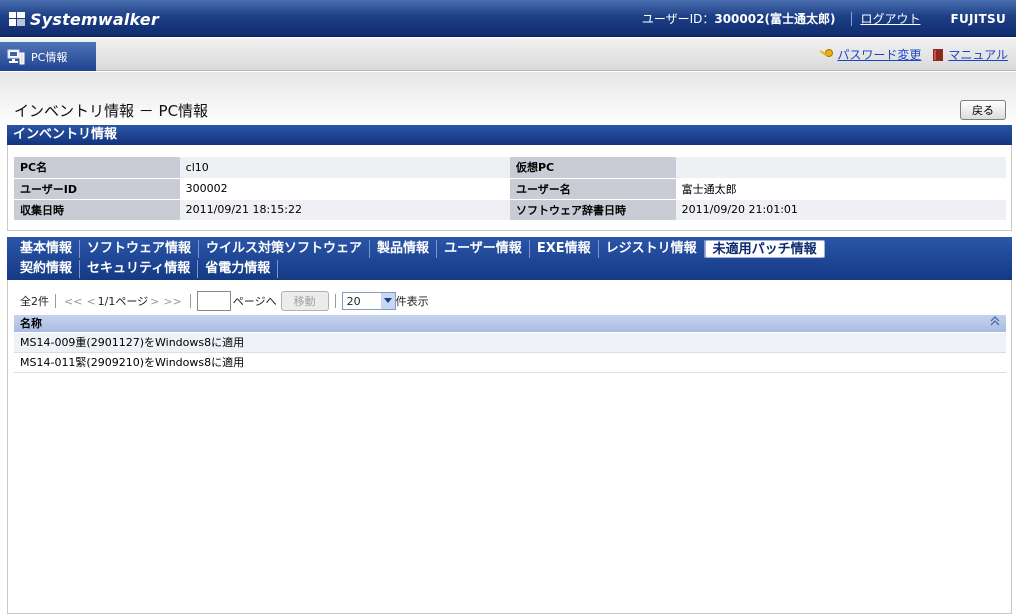 Image resolution: width=1016 pixels, height=614 pixels. Describe the element at coordinates (508, 54) in the screenshot. I see `sub-navigation-bar: PC情報 パスワード変更 マニュアル` at that location.